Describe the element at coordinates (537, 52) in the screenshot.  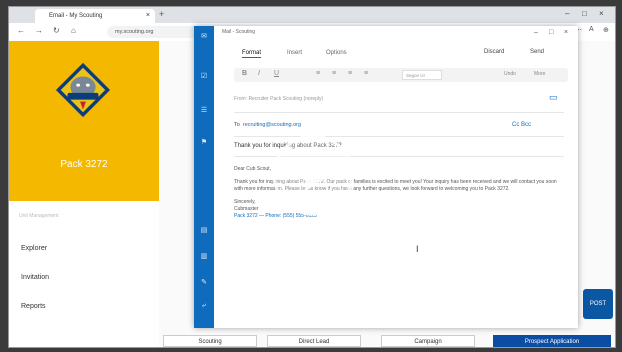
I see `send-button: Send` at that location.